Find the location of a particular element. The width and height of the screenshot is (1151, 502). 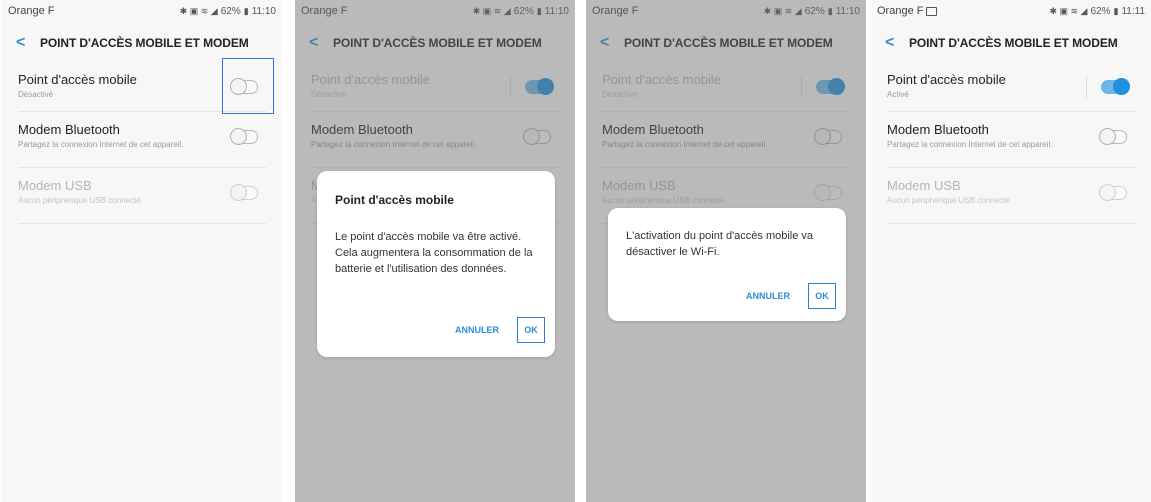

divider is located at coordinates (1086, 87).